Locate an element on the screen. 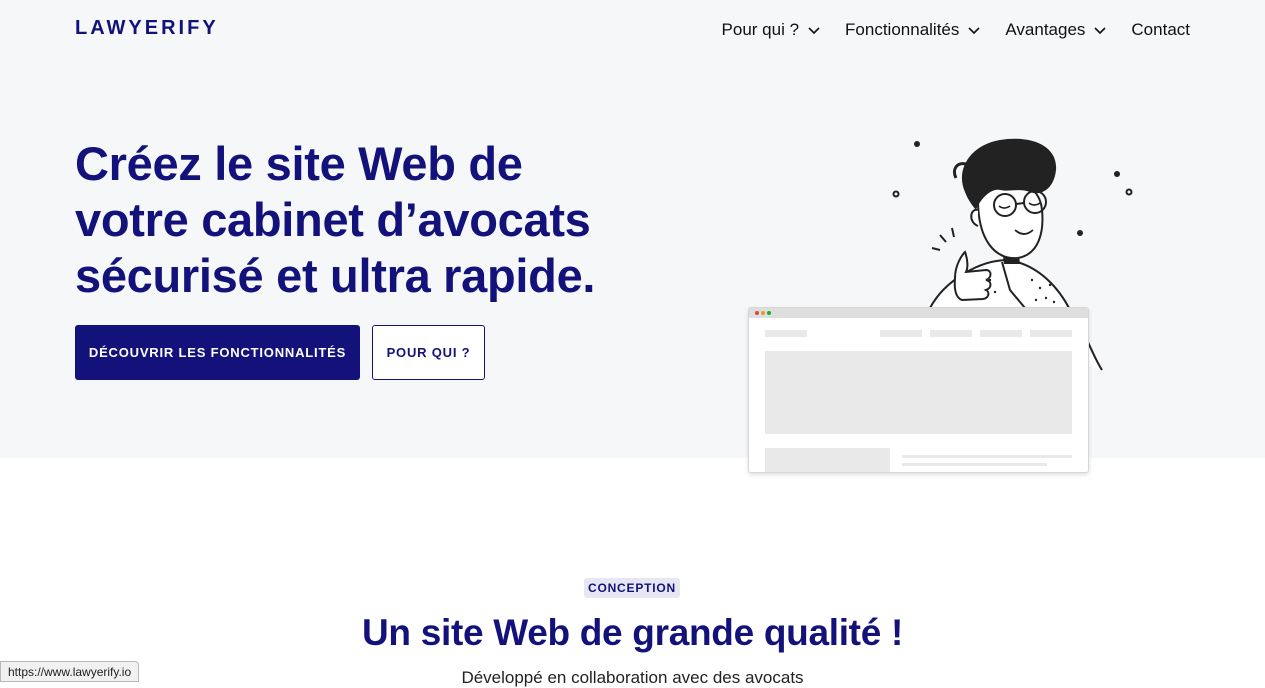 The width and height of the screenshot is (1265, 688). nav-item-label: Contact is located at coordinates (1160, 29).